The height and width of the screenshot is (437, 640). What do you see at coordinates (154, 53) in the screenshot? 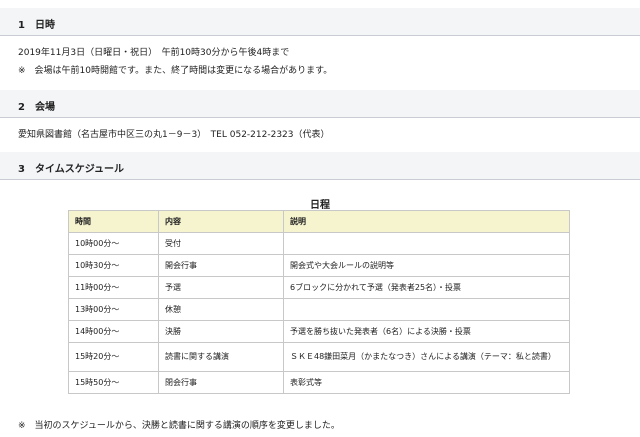
I see `datetime-text: 2019年11月3日（日曜日・祝日） 午前10時30分から午後4時まで` at bounding box center [154, 53].